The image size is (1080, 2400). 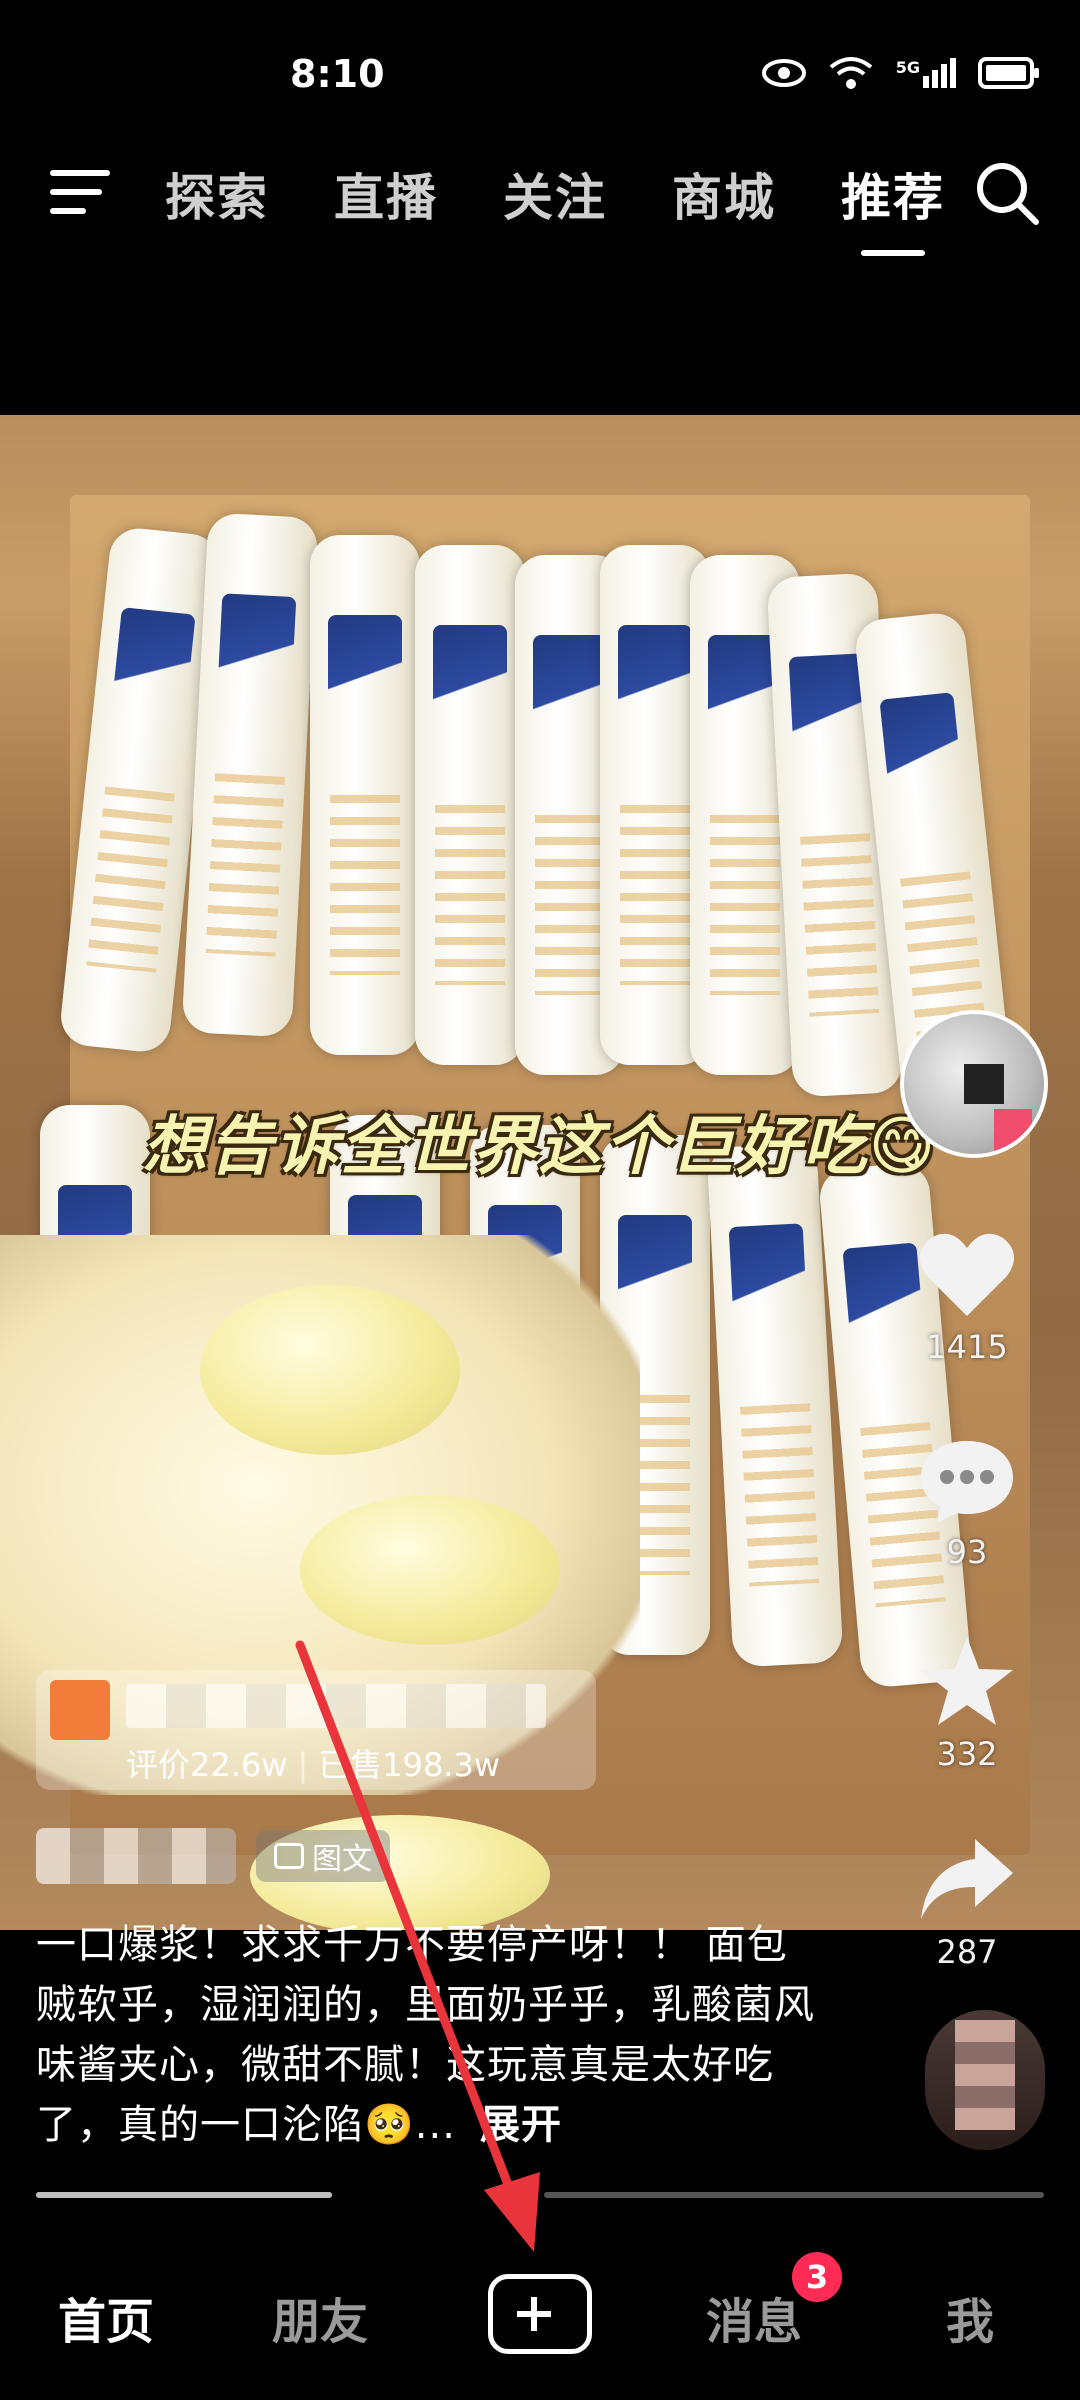 I want to click on wifi-icon, so click(x=850, y=73).